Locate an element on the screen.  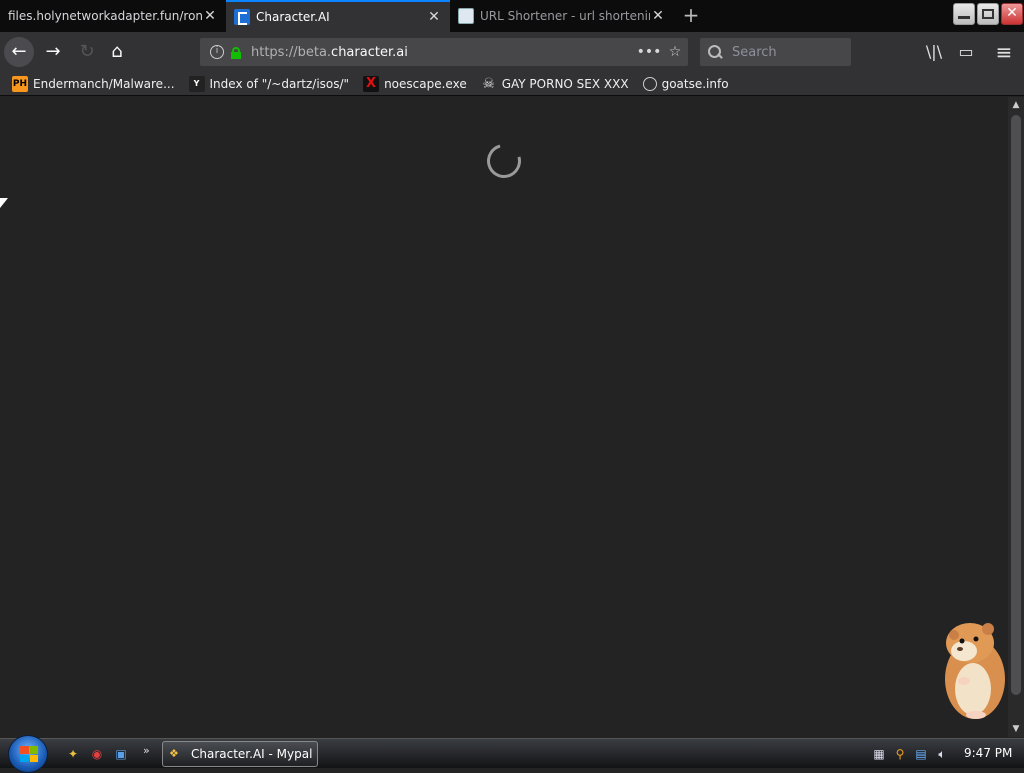
hamster-pet-icon is located at coordinates (975, 669).